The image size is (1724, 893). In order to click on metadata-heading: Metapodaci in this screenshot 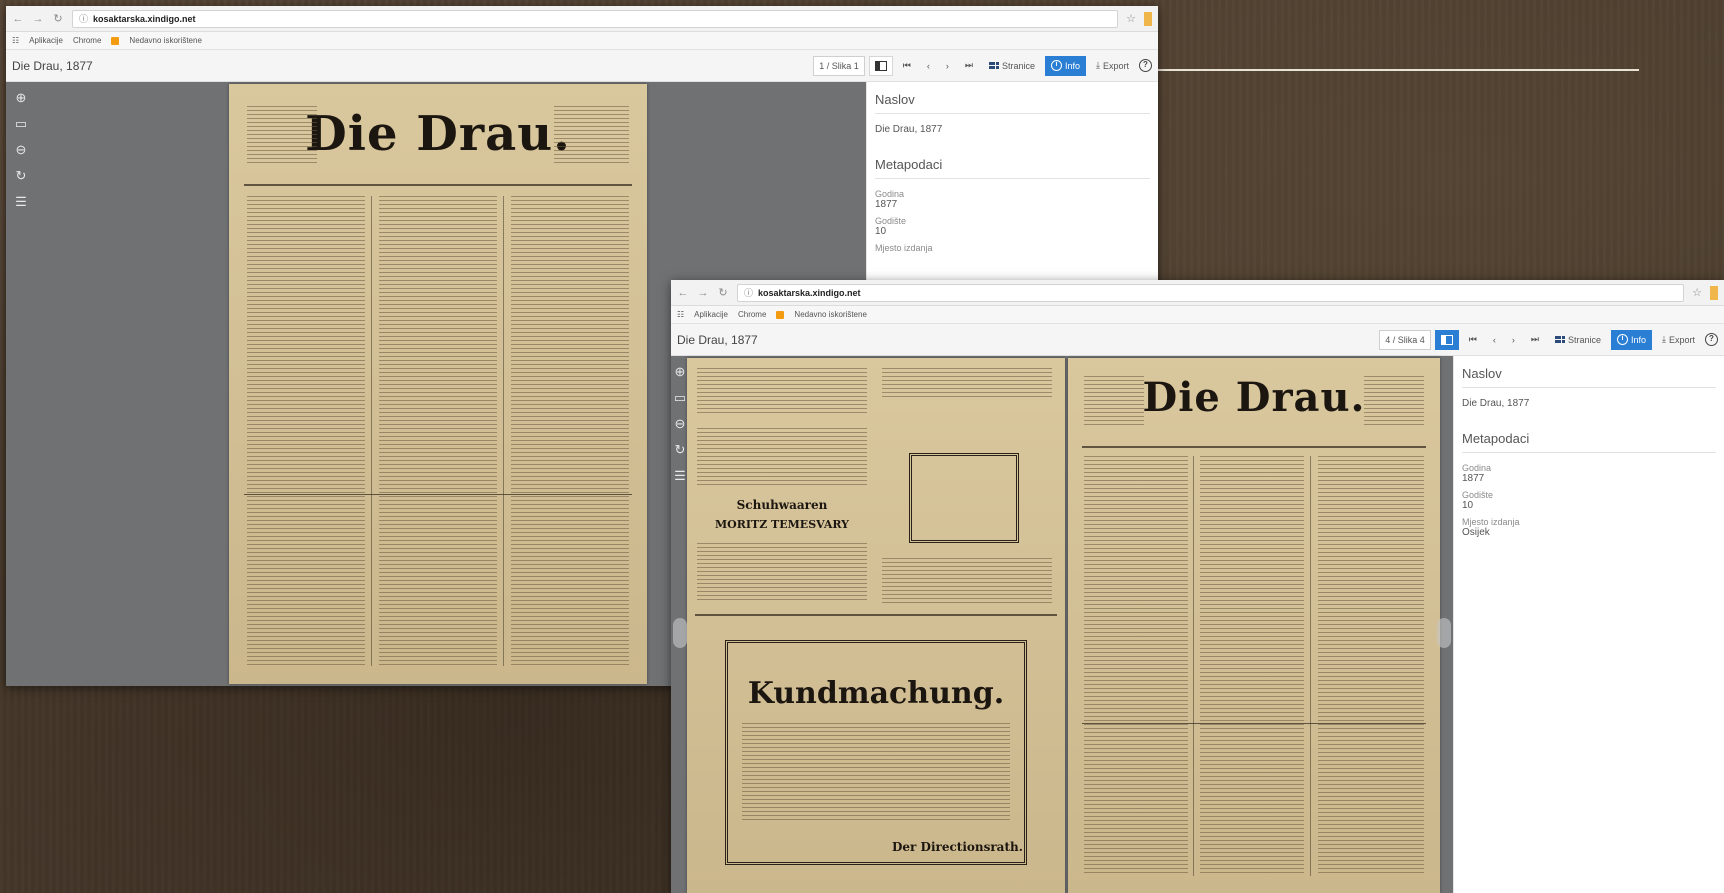, I will do `click(1012, 166)`.